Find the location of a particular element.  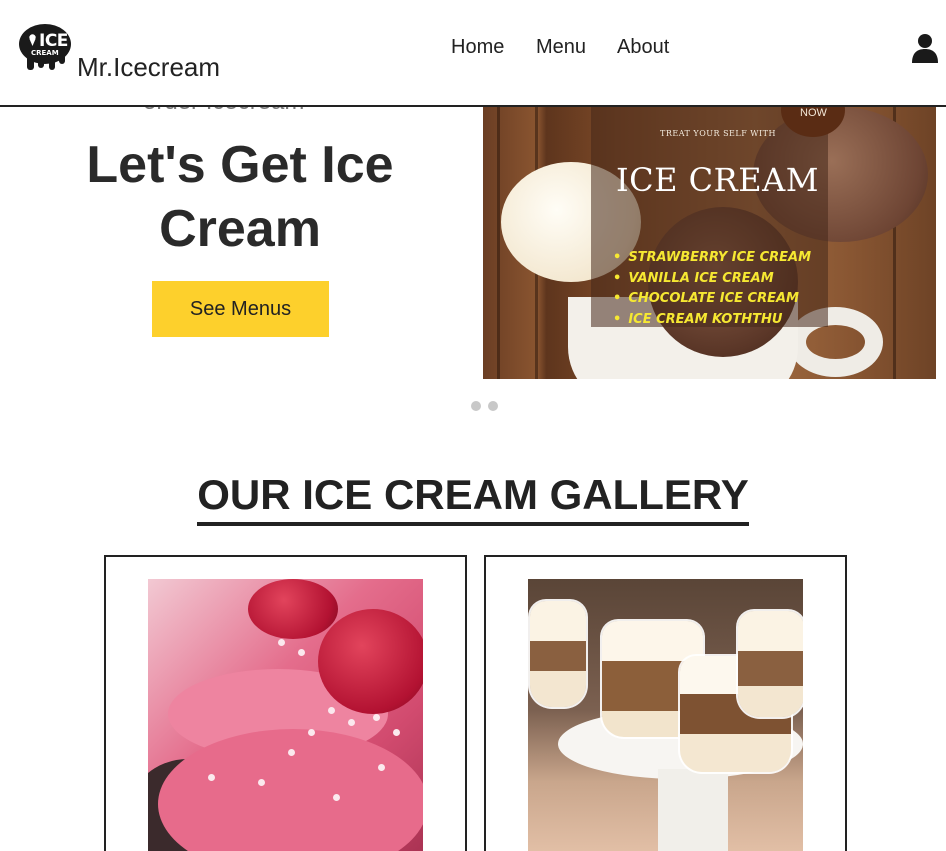

poster-flavor-item: CHOCOLATE ICE CREAM is located at coordinates (712, 299).